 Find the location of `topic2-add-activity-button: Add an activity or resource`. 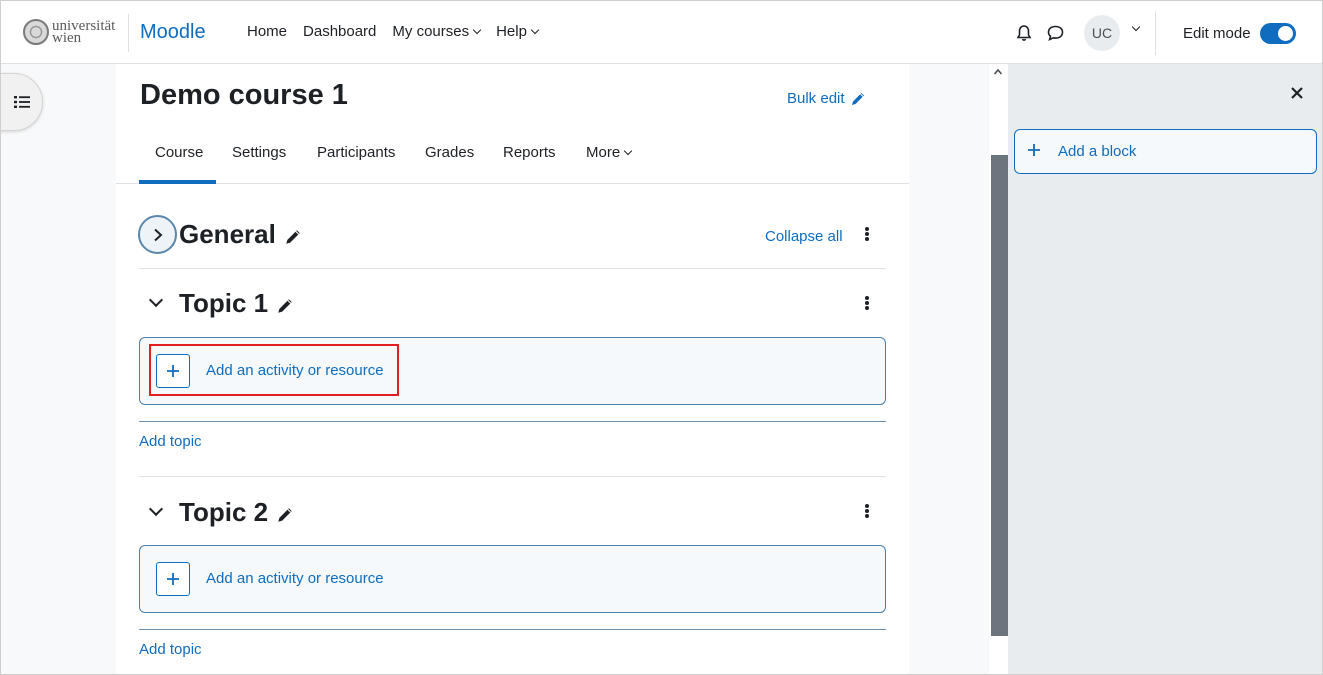

topic2-add-activity-button: Add an activity or resource is located at coordinates (512, 579).